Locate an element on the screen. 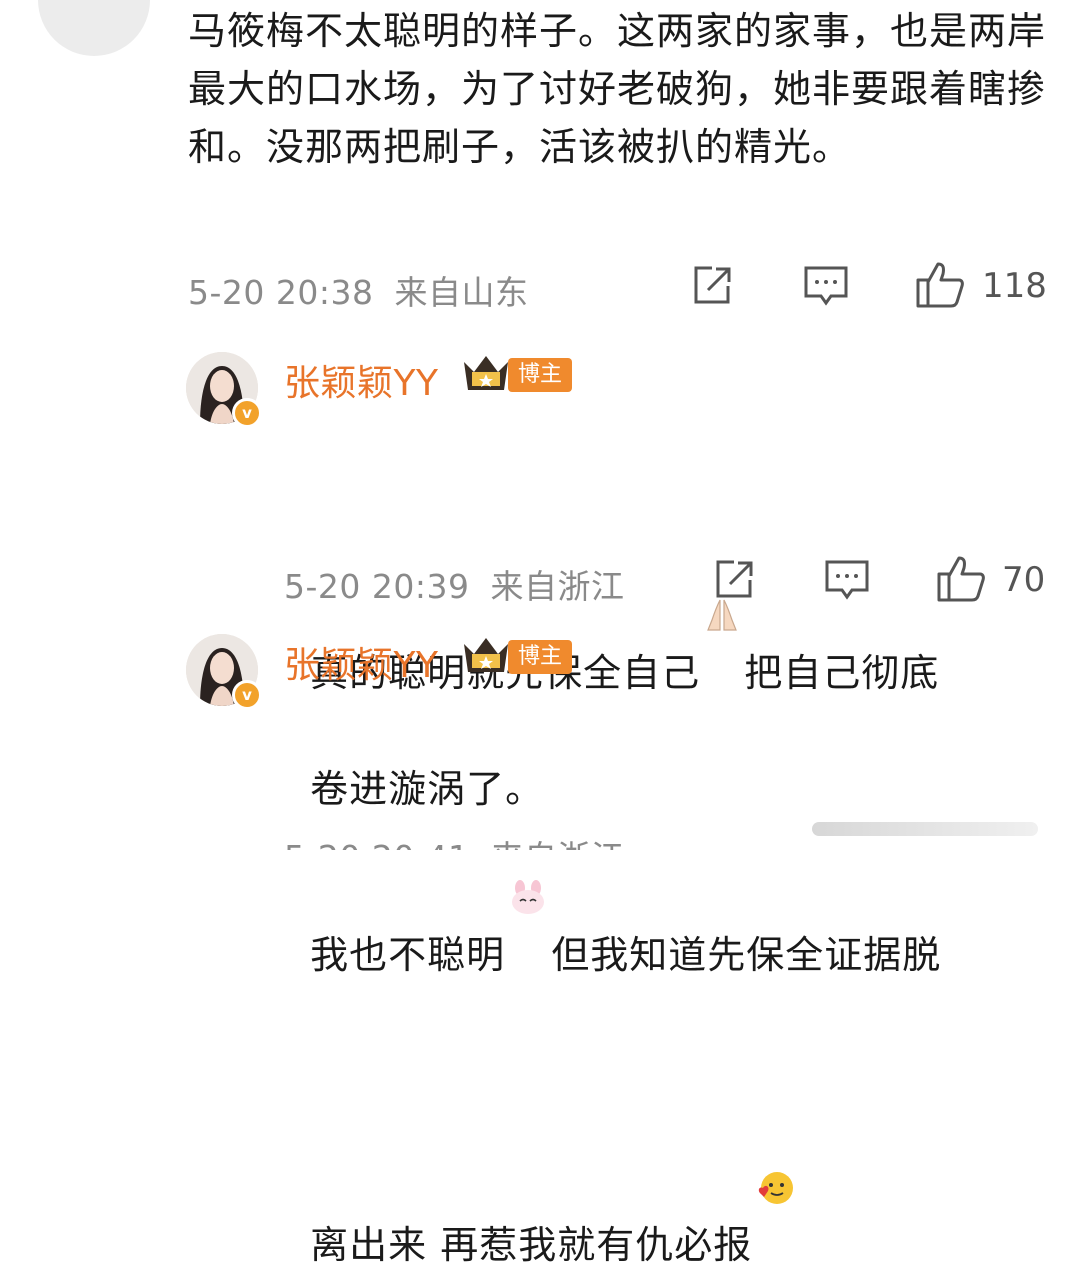 Image resolution: width=1080 pixels, height=1274 pixels. love-emoji is located at coordinates (775, 1158).